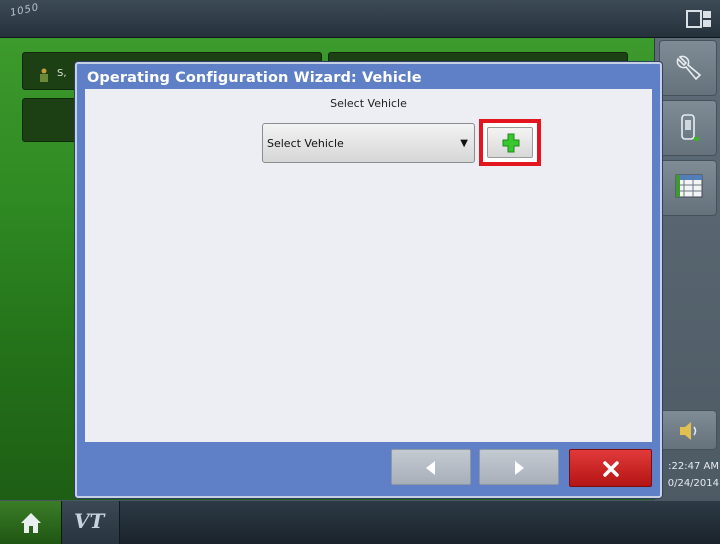 This screenshot has width=720, height=544. What do you see at coordinates (62, 73) in the screenshot?
I see `background-tab-label: S,` at bounding box center [62, 73].